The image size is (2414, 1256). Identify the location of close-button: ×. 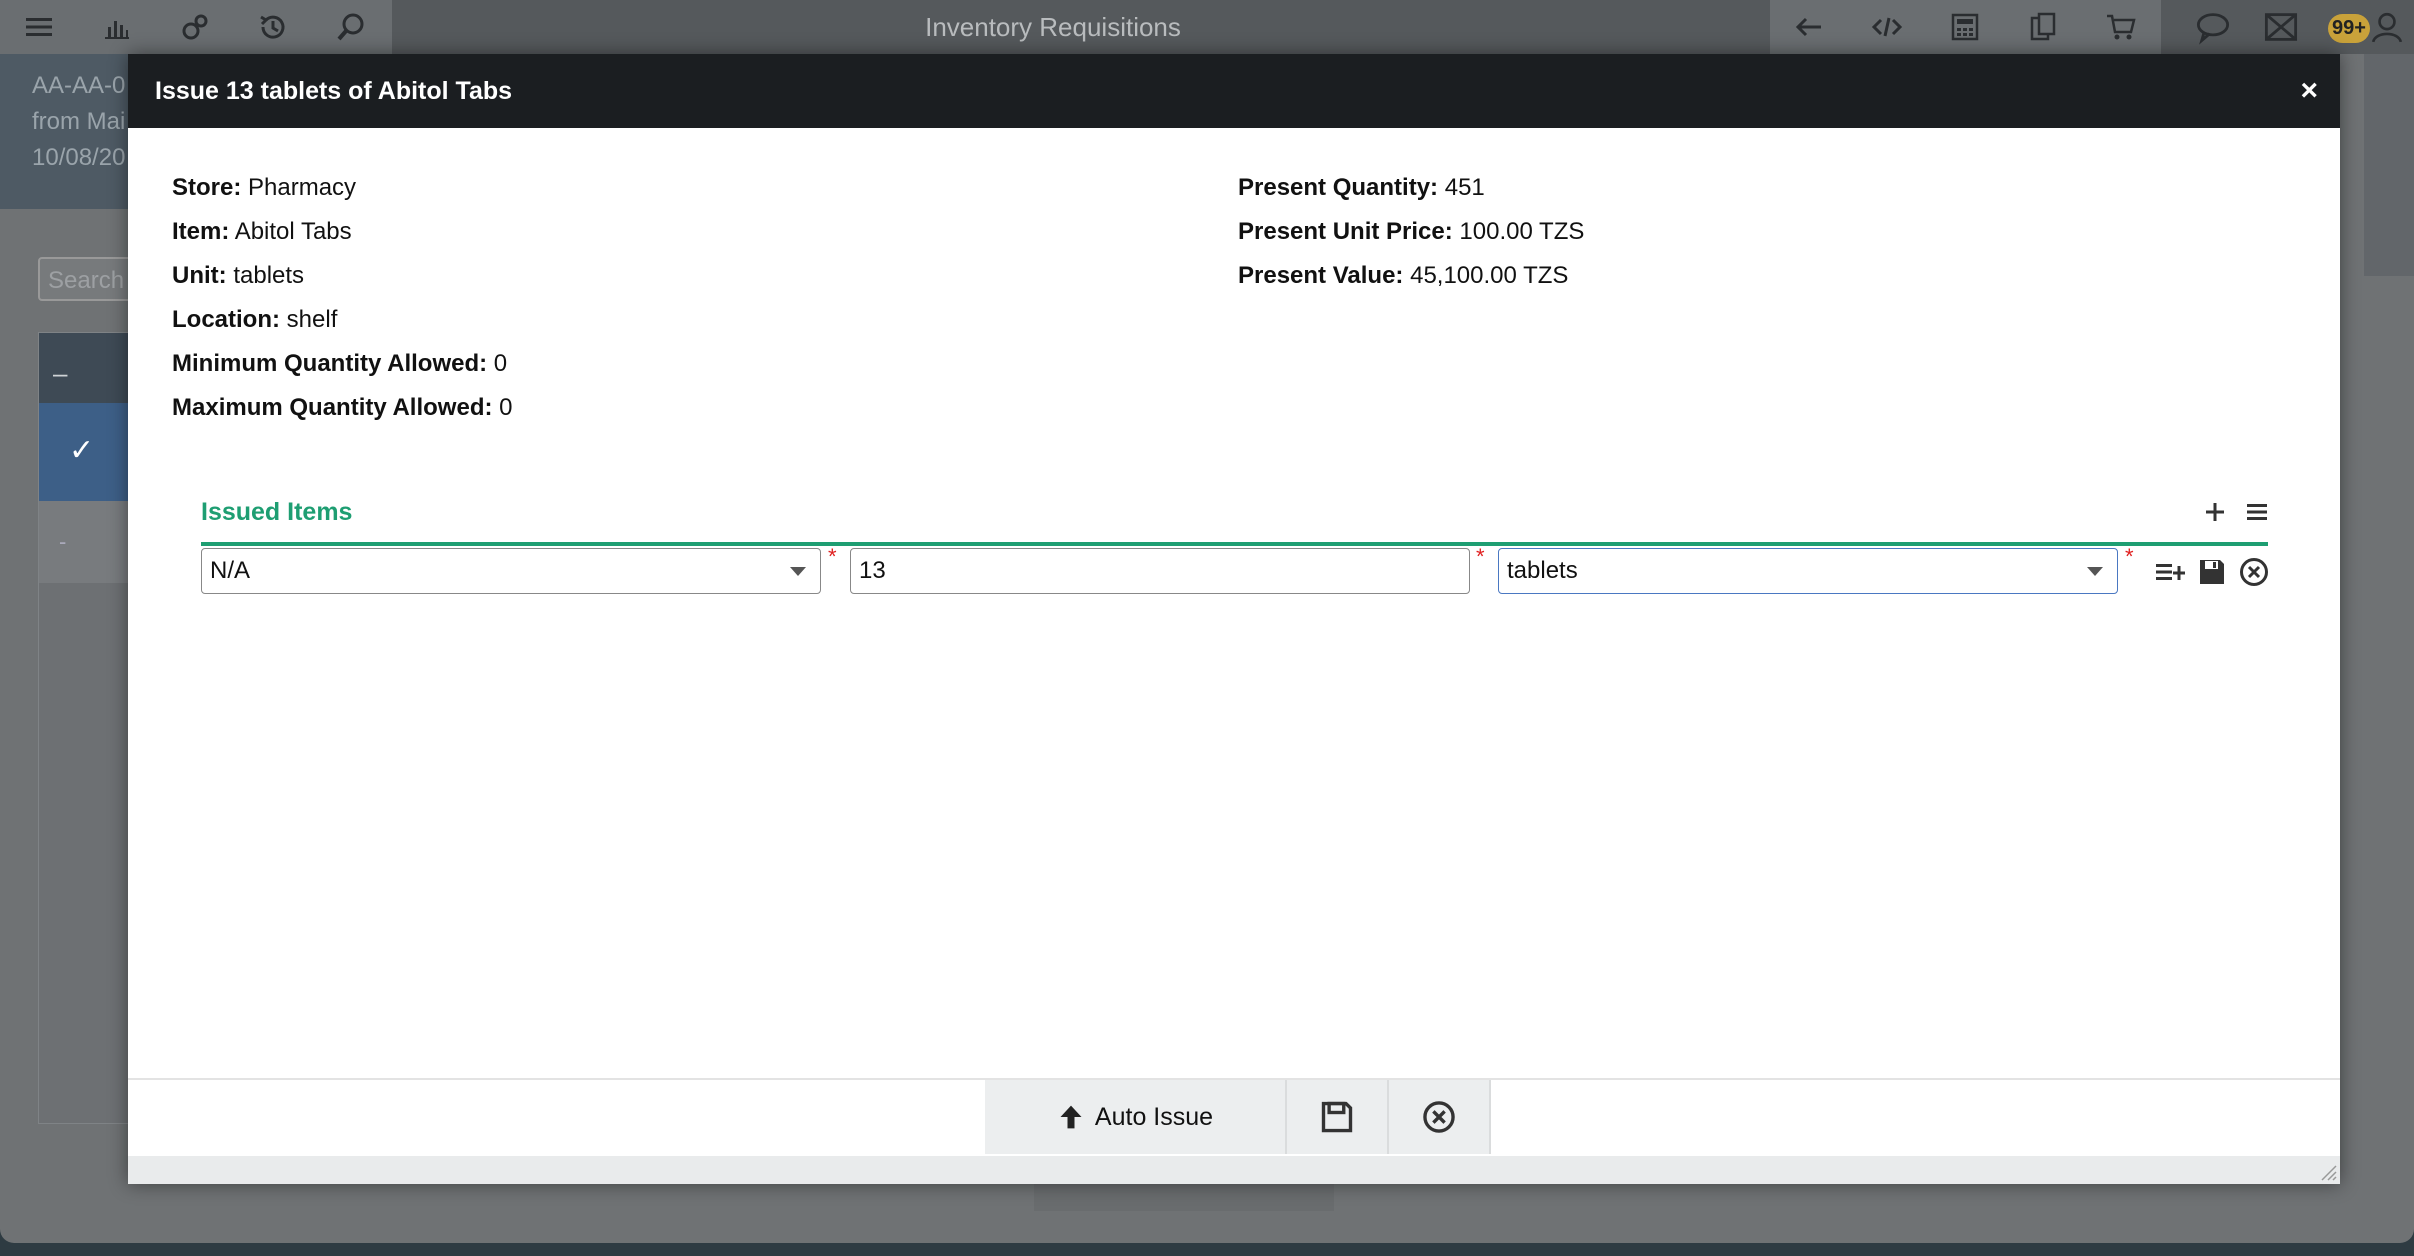
(2309, 91).